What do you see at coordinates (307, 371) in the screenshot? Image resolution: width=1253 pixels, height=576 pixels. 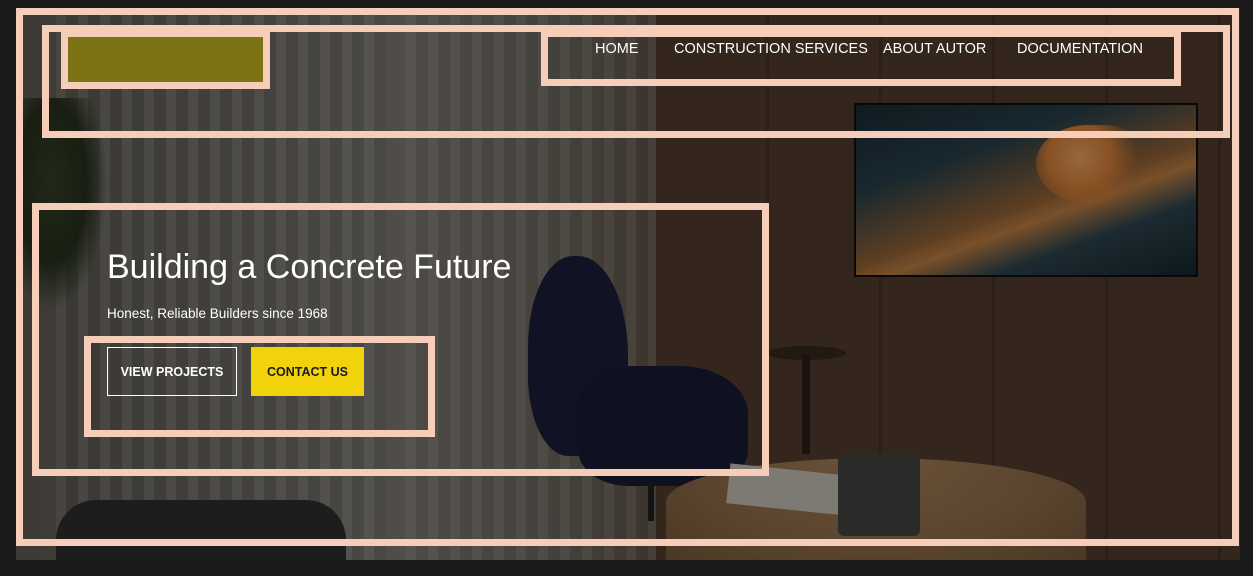 I see `contact-us-button: CONTACT US` at bounding box center [307, 371].